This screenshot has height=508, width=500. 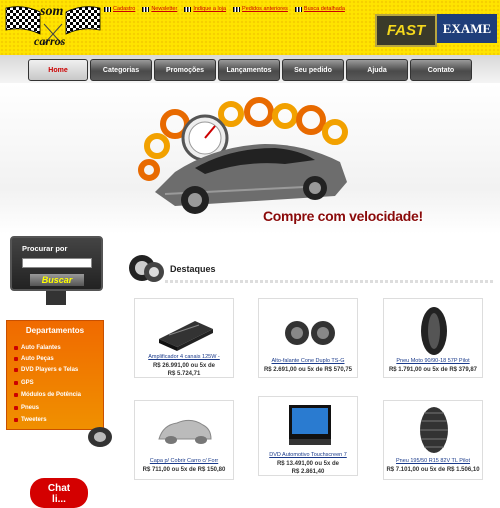 I want to click on logo-text-bottom: carros, so click(x=50, y=41).